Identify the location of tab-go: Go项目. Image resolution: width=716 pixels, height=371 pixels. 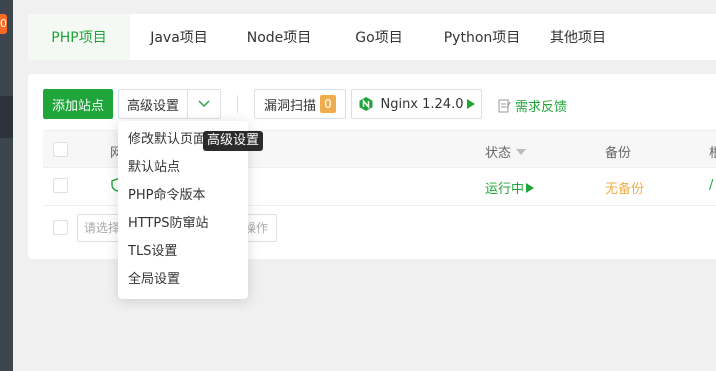
(379, 37).